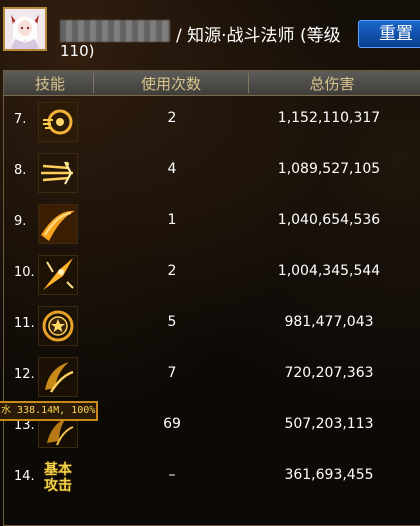  I want to click on use-count: 7, so click(172, 373).